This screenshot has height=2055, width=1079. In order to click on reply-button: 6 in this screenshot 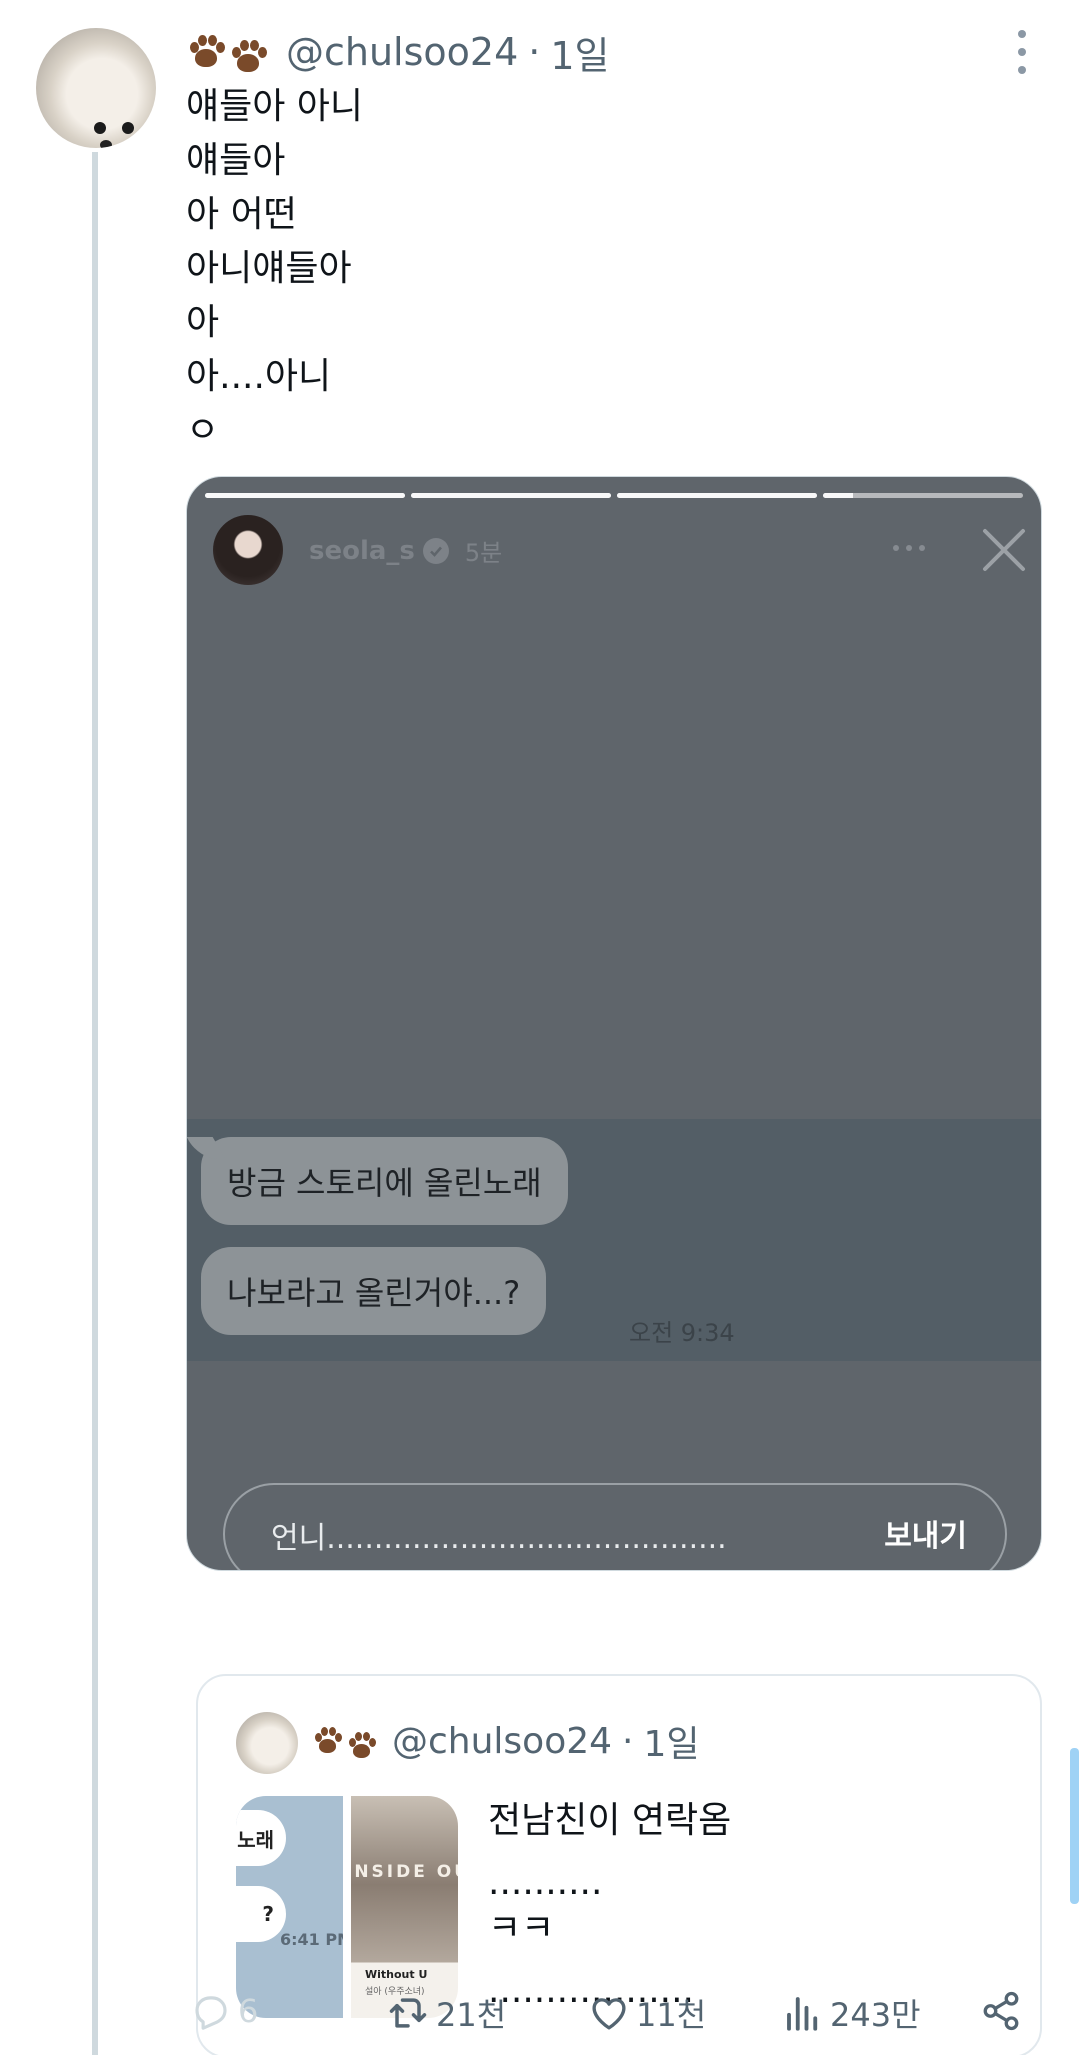, I will do `click(224, 2011)`.